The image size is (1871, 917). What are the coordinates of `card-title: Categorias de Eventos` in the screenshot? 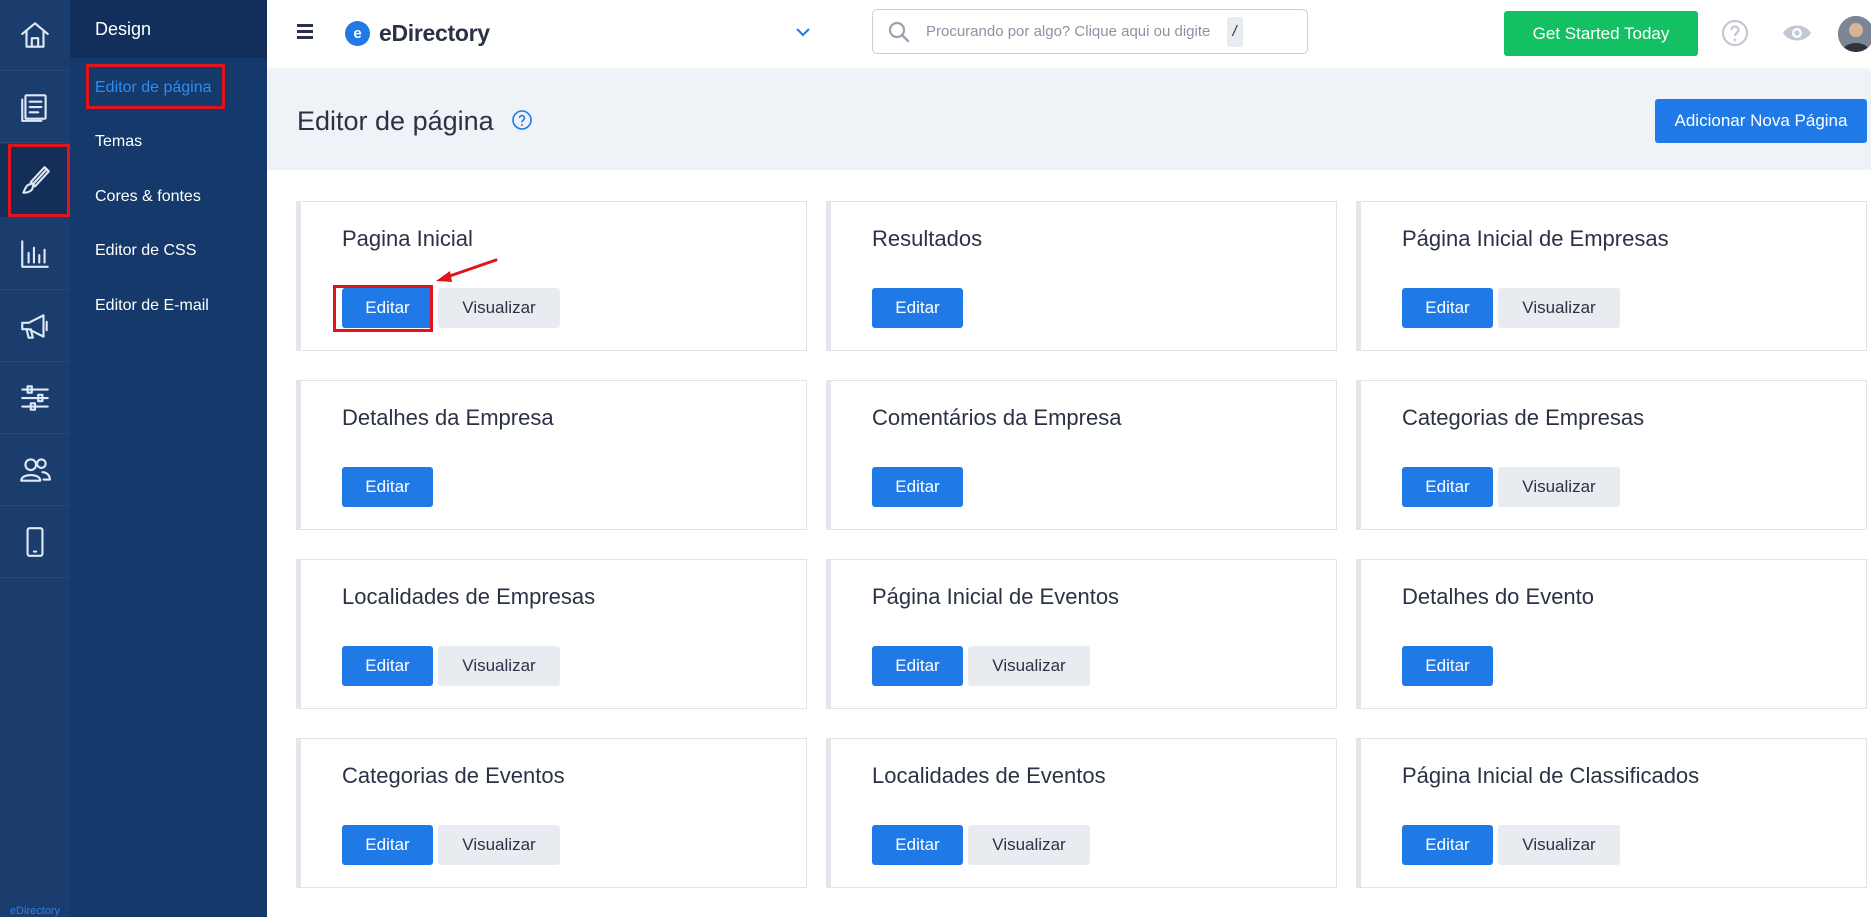 It's located at (453, 775).